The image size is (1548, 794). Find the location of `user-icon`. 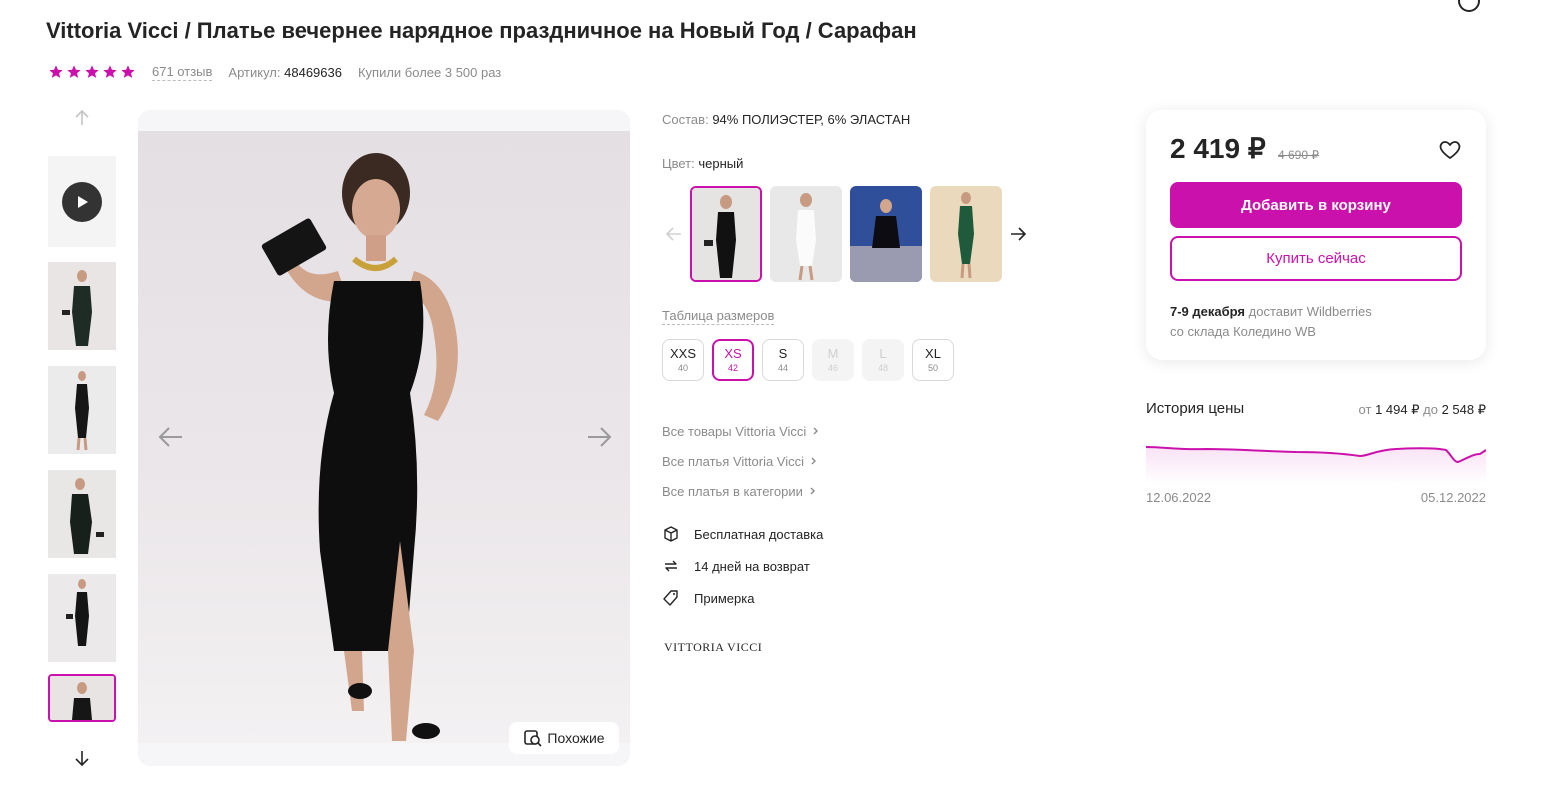

user-icon is located at coordinates (1469, 6).